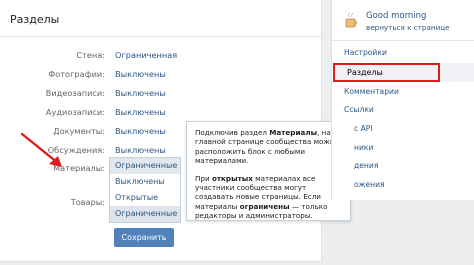  I want to click on option-disabled: Выключены, so click(145, 182).